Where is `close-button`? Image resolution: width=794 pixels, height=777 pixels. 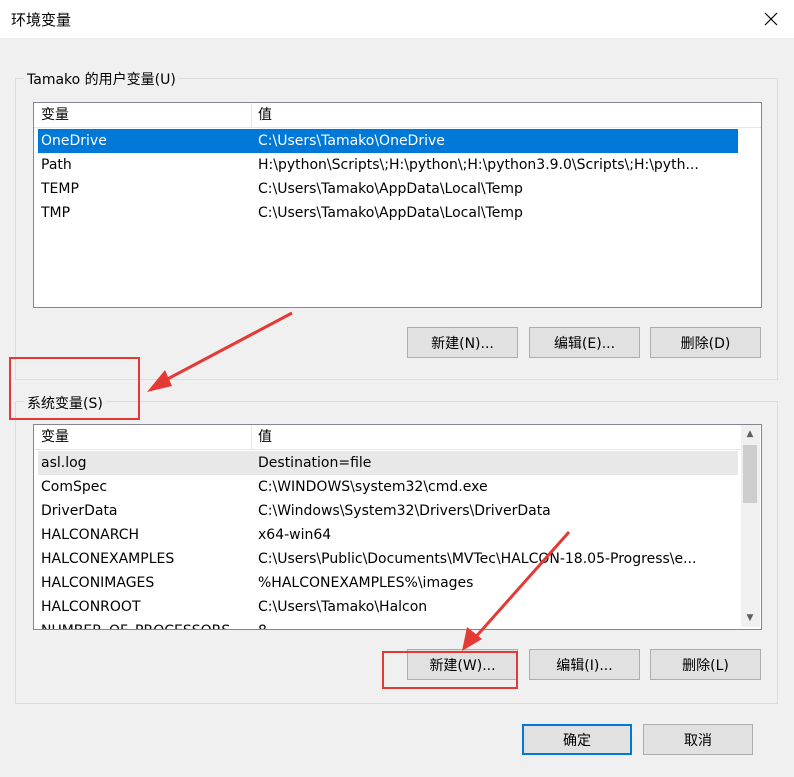
close-button is located at coordinates (771, 19).